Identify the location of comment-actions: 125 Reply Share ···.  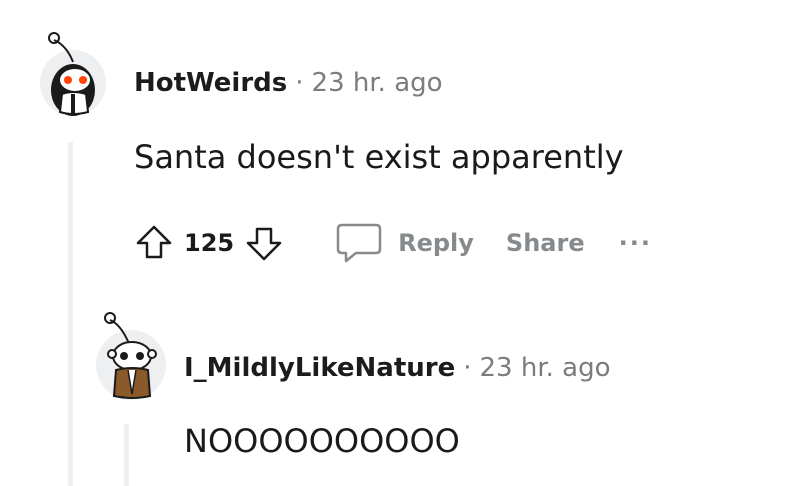
(393, 243).